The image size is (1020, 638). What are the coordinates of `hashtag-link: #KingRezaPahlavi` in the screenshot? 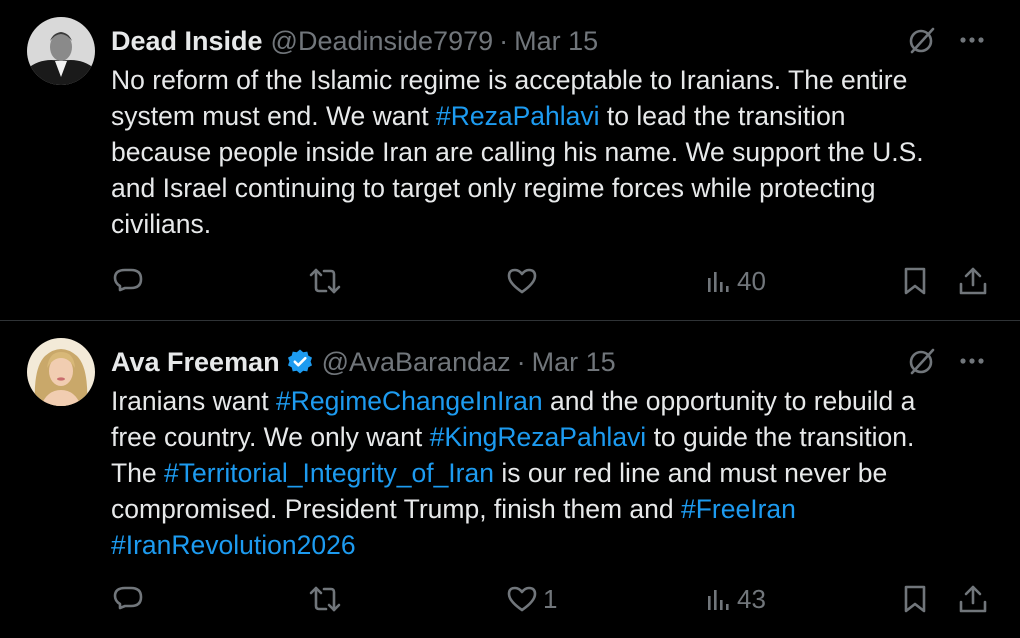 It's located at (538, 437).